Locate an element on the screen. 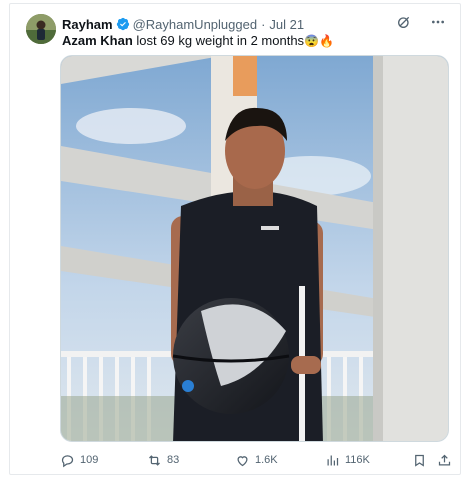  views-icon is located at coordinates (333, 460).